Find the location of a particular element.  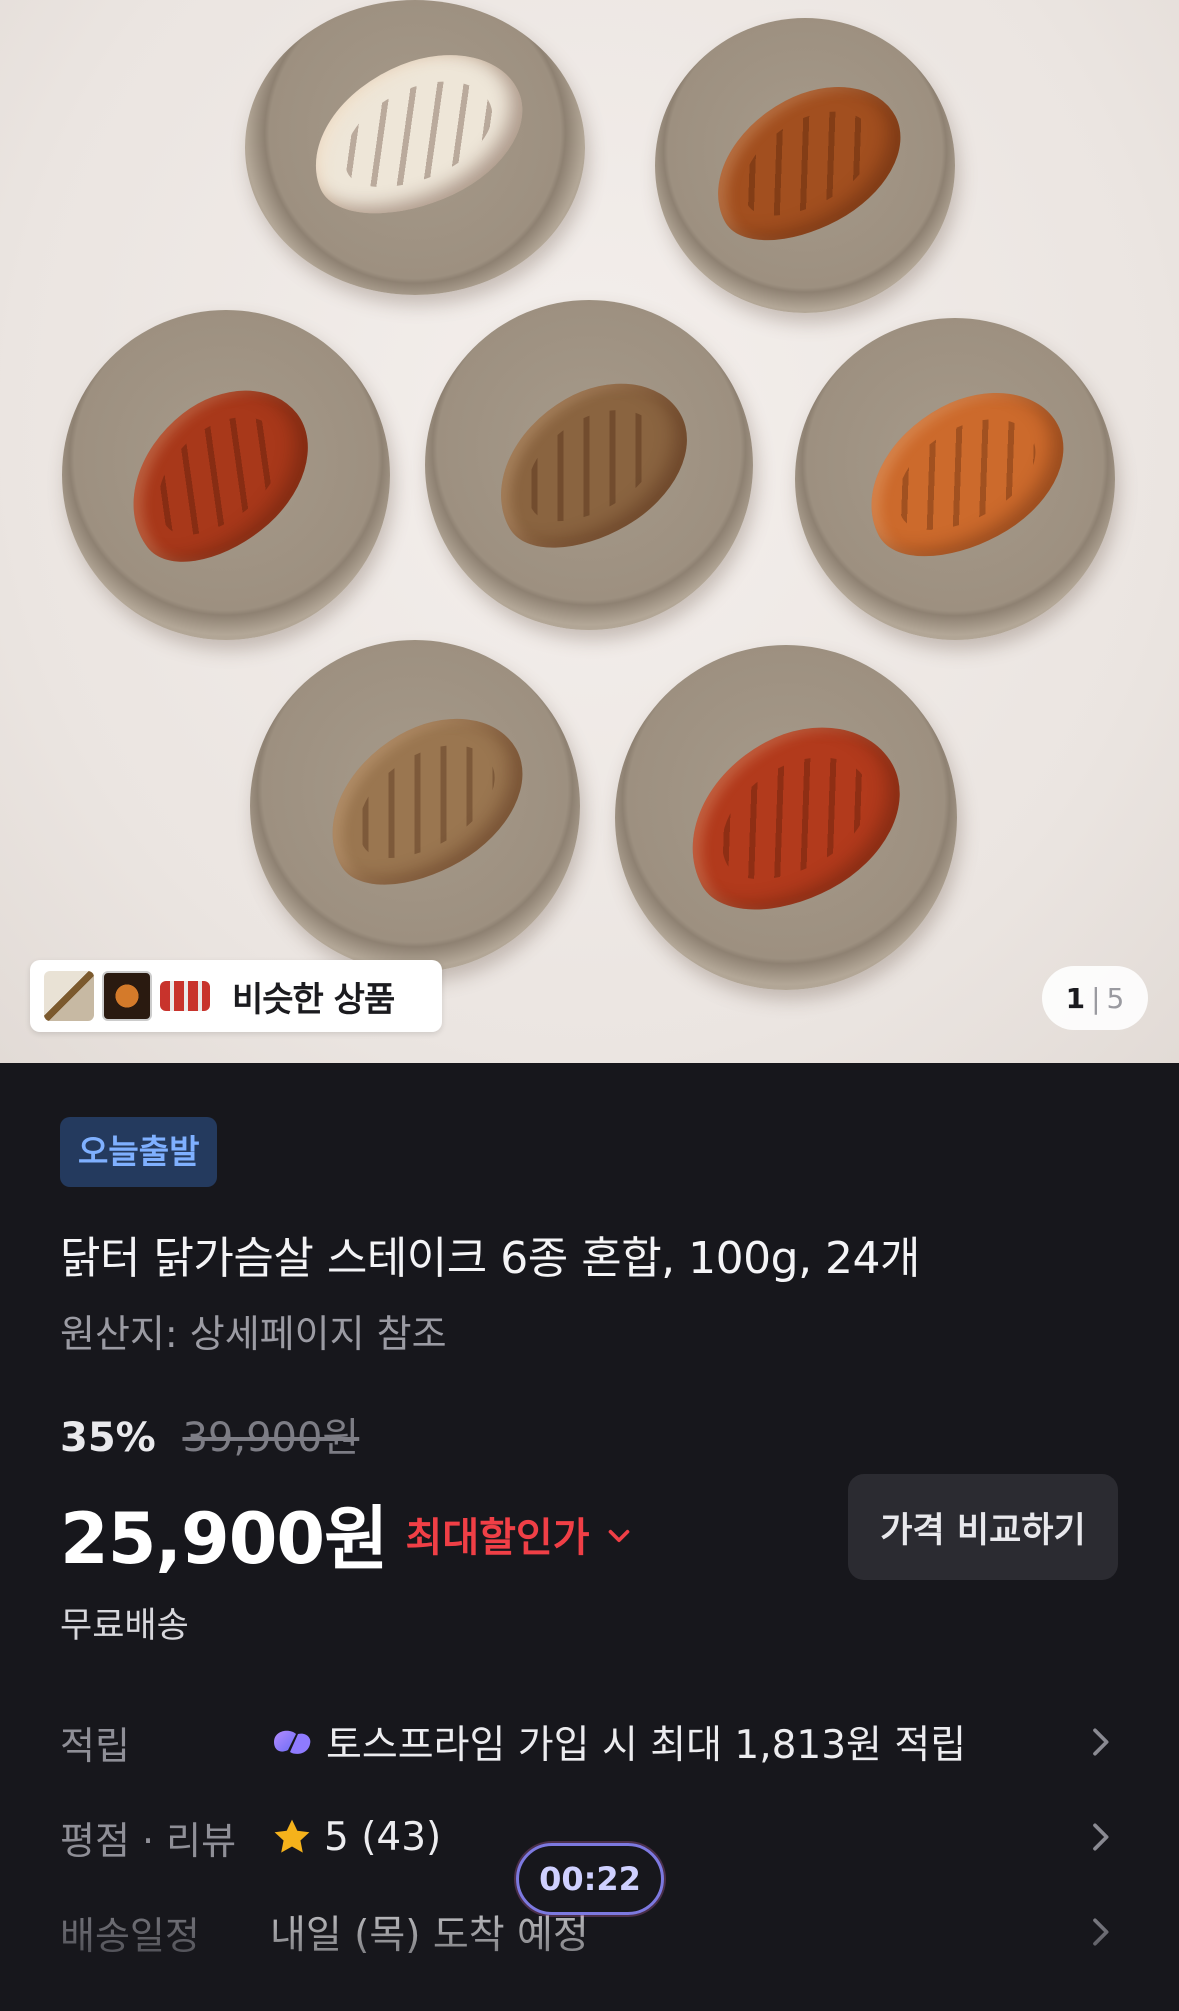

product-origin: 원산지: 상세페이지 참조 is located at coordinates (253, 1334).